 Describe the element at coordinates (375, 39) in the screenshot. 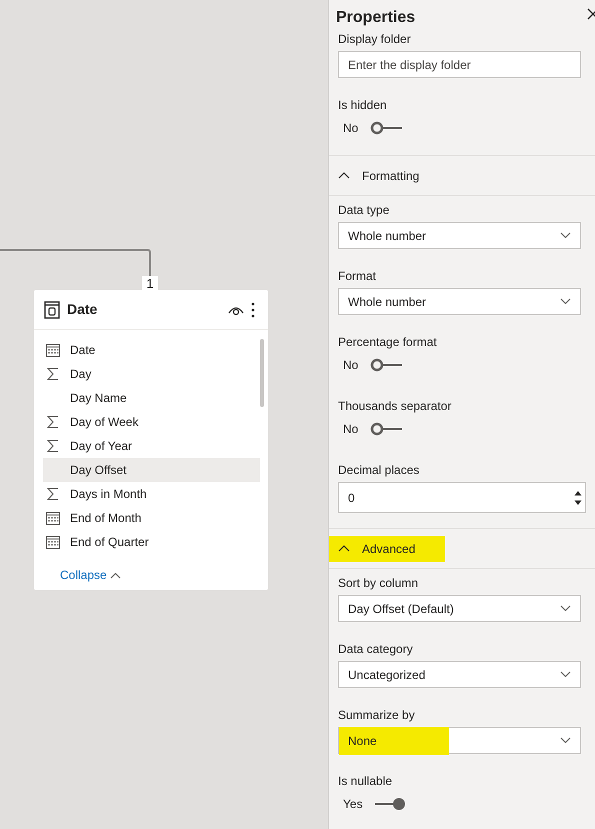

I see `field-label: Display folder` at that location.